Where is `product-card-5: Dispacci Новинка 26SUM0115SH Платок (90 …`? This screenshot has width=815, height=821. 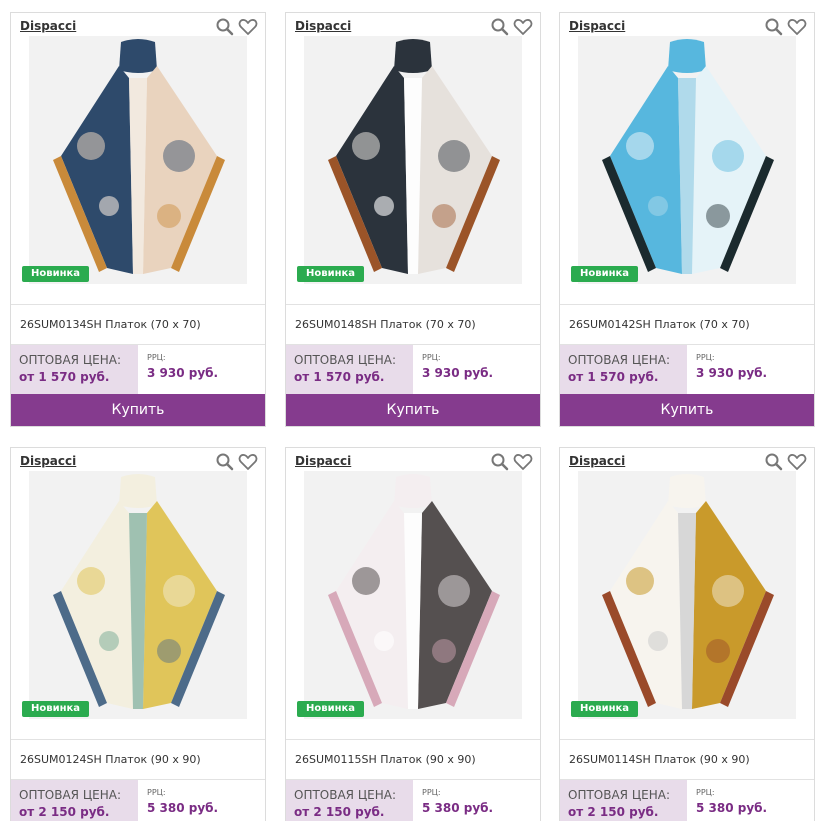 product-card-5: Dispacci Новинка 26SUM0115SH Платок (90 … is located at coordinates (413, 634).